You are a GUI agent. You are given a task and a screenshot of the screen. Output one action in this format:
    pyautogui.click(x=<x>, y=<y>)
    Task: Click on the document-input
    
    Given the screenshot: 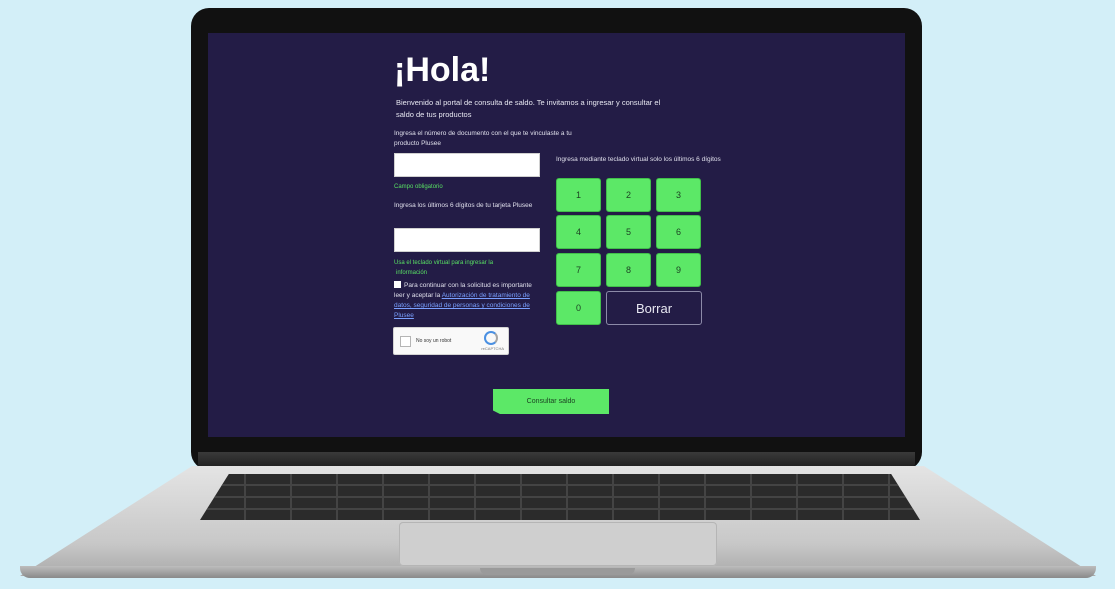 What is the action you would take?
    pyautogui.click(x=467, y=165)
    